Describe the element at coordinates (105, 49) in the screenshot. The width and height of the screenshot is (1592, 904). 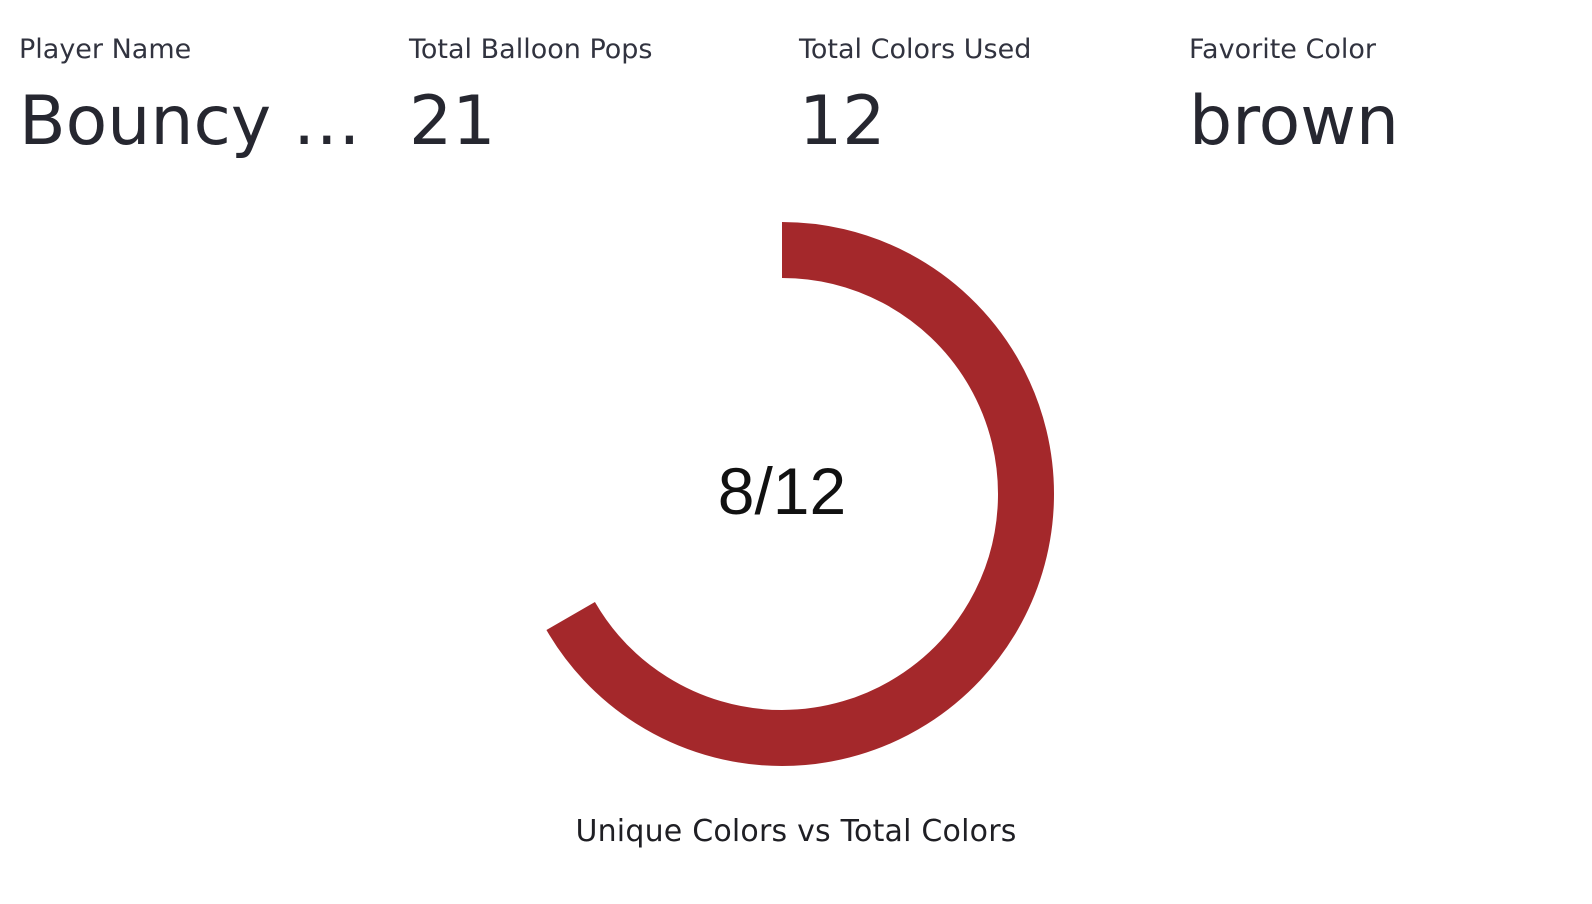
I see `metric-label: Player Name` at that location.